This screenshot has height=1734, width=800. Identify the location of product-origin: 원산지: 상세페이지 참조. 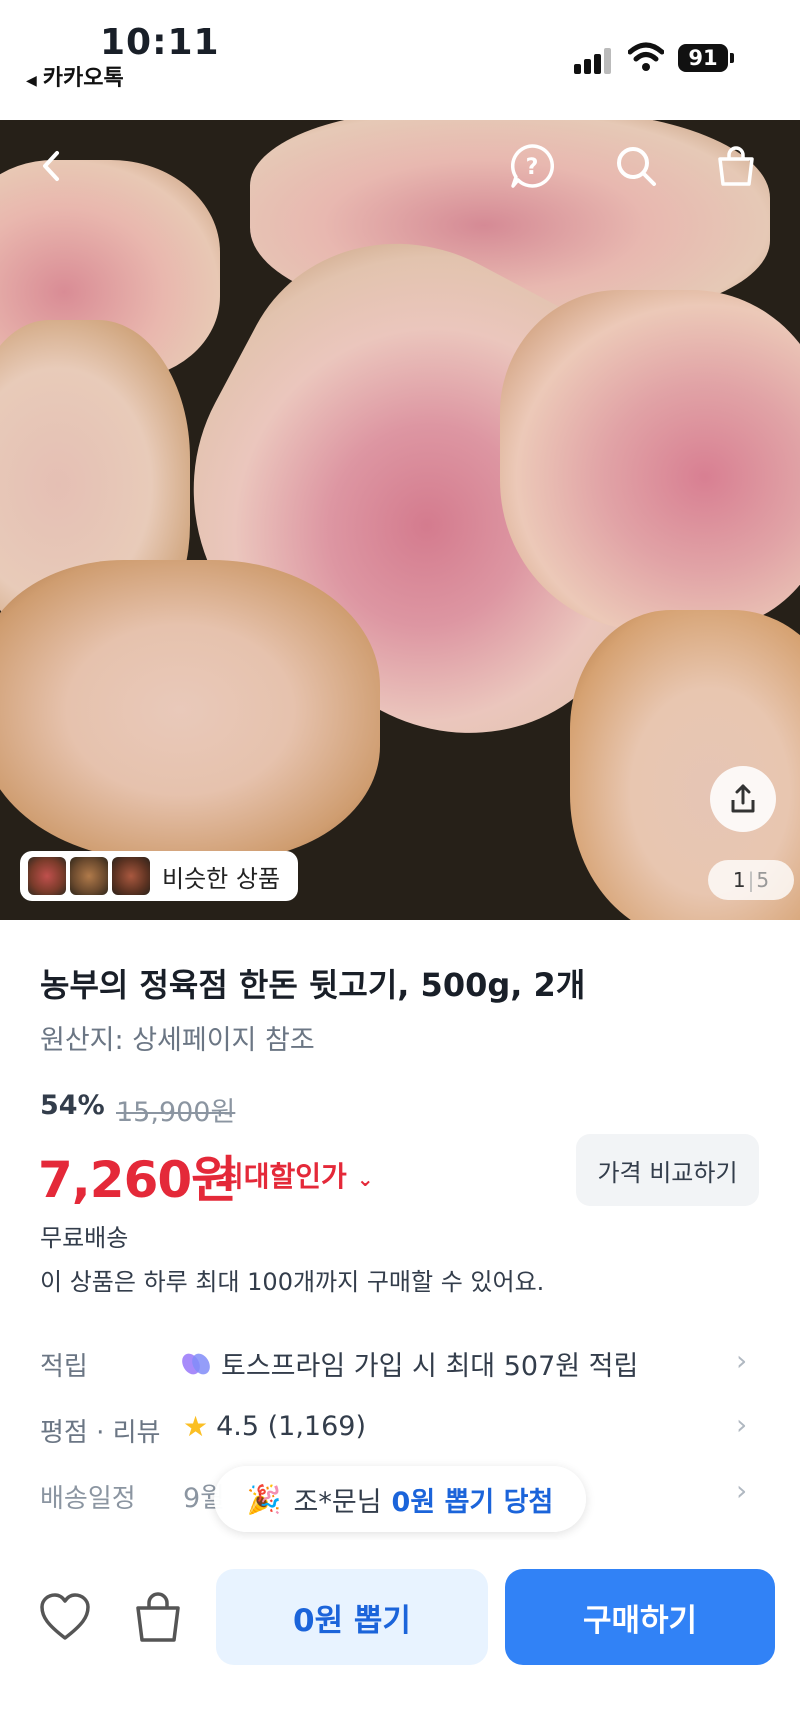
(177, 1040).